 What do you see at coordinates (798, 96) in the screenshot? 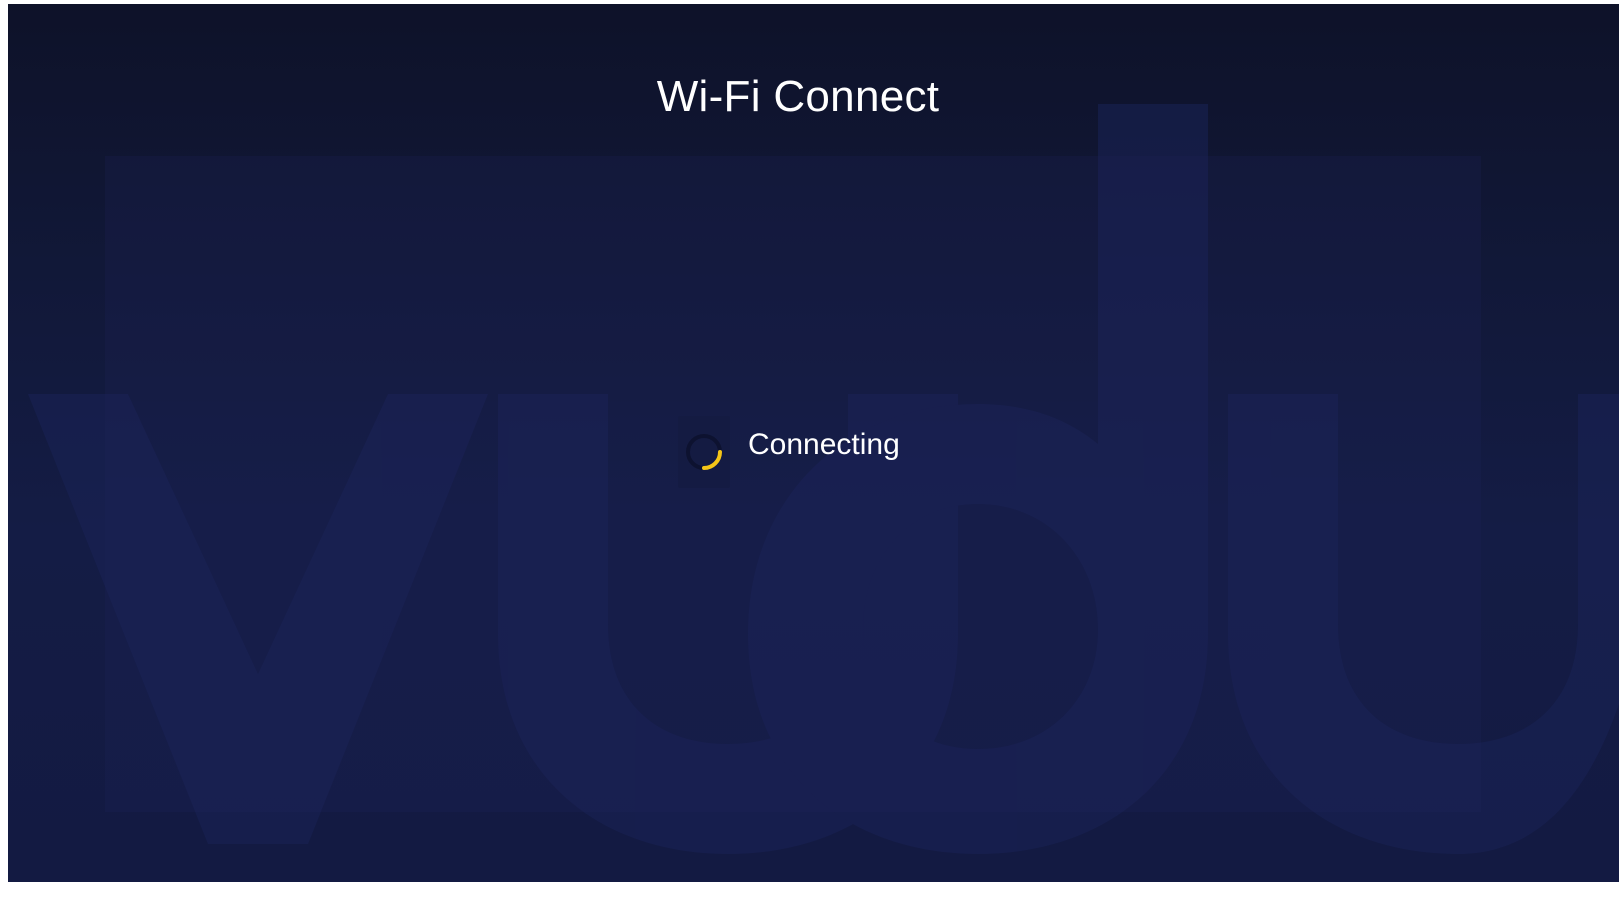
I see `page-title: Wi-Fi Connect` at bounding box center [798, 96].